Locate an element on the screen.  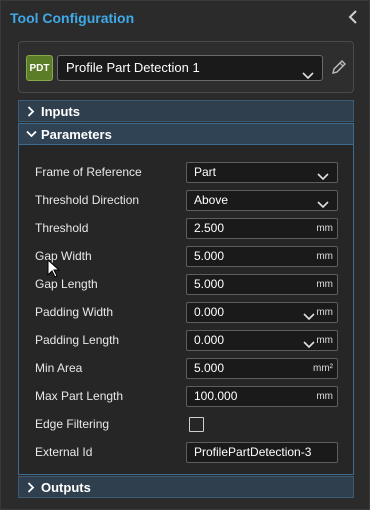
section-parameters: Parameters is located at coordinates (186, 134).